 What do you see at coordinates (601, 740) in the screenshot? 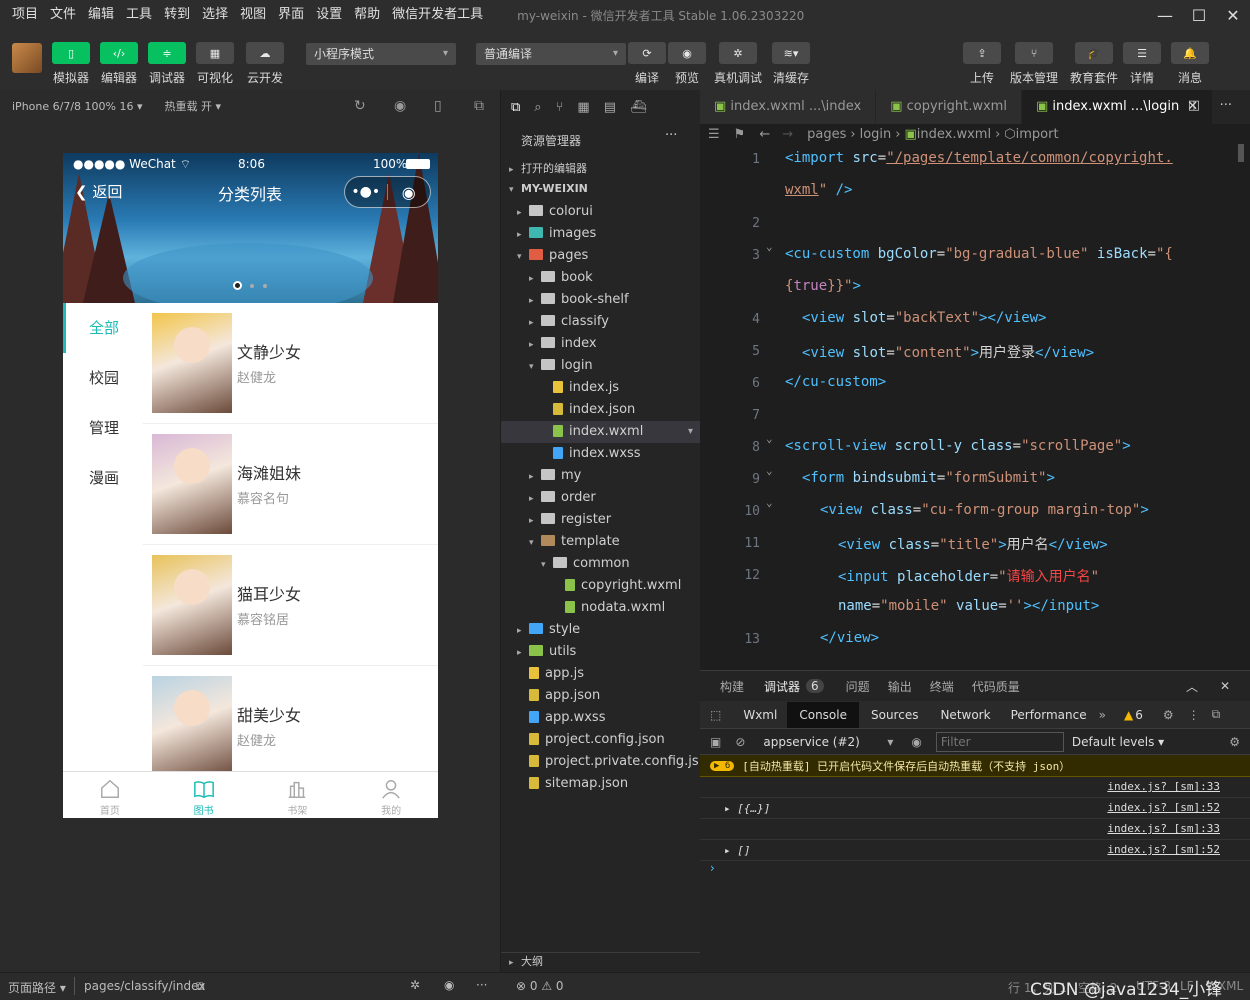
I see `file-tree-item: project.config.json` at bounding box center [601, 740].